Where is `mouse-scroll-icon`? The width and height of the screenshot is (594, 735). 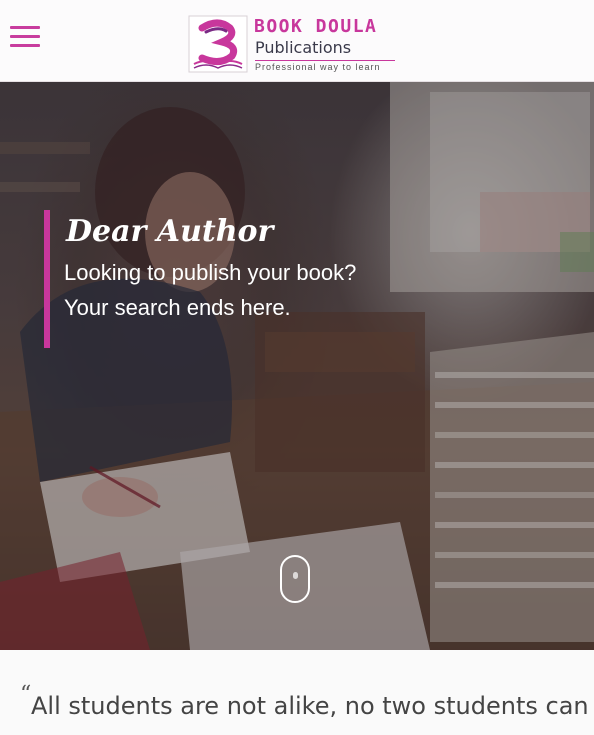
mouse-scroll-icon is located at coordinates (295, 579).